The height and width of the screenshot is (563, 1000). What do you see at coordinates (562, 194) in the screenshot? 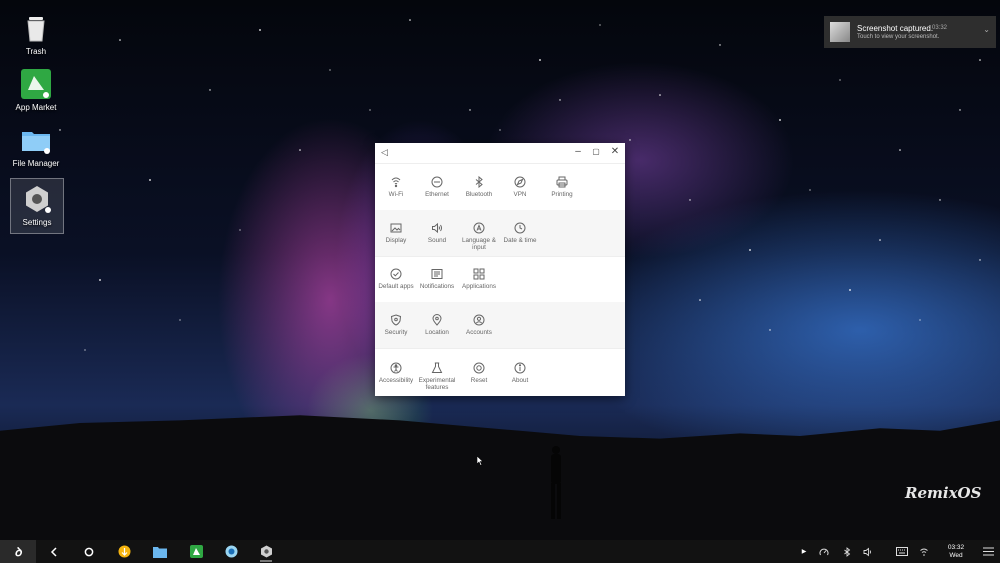
I see `settings-item-label: Printing` at bounding box center [562, 194].